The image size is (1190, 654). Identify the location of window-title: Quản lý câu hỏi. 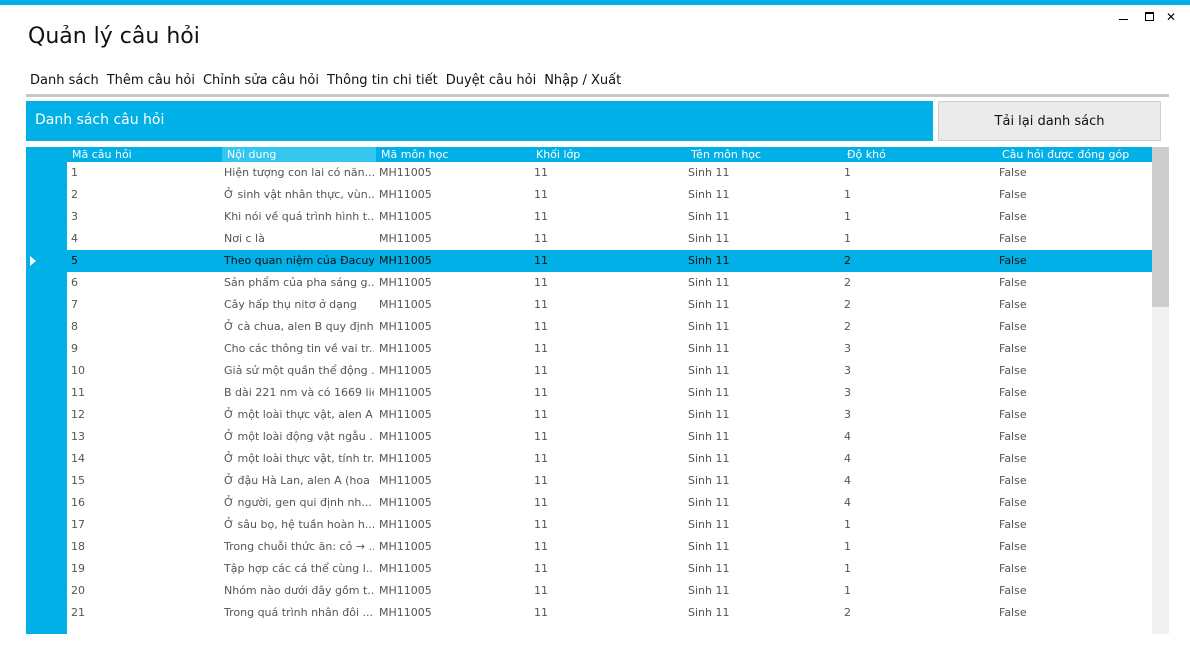
(114, 36).